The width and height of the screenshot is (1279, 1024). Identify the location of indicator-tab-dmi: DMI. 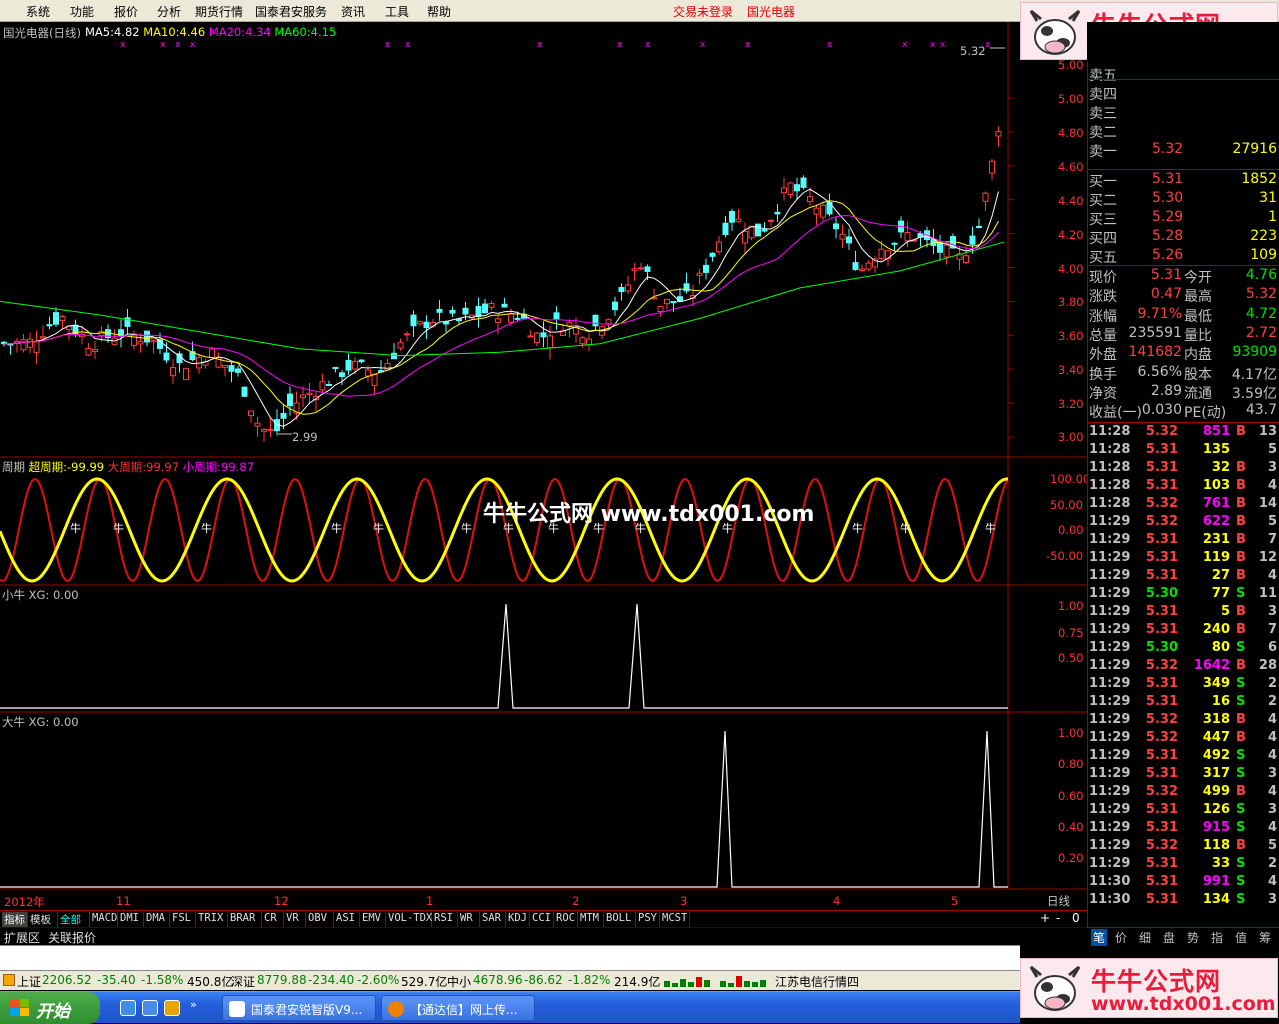
(131, 919).